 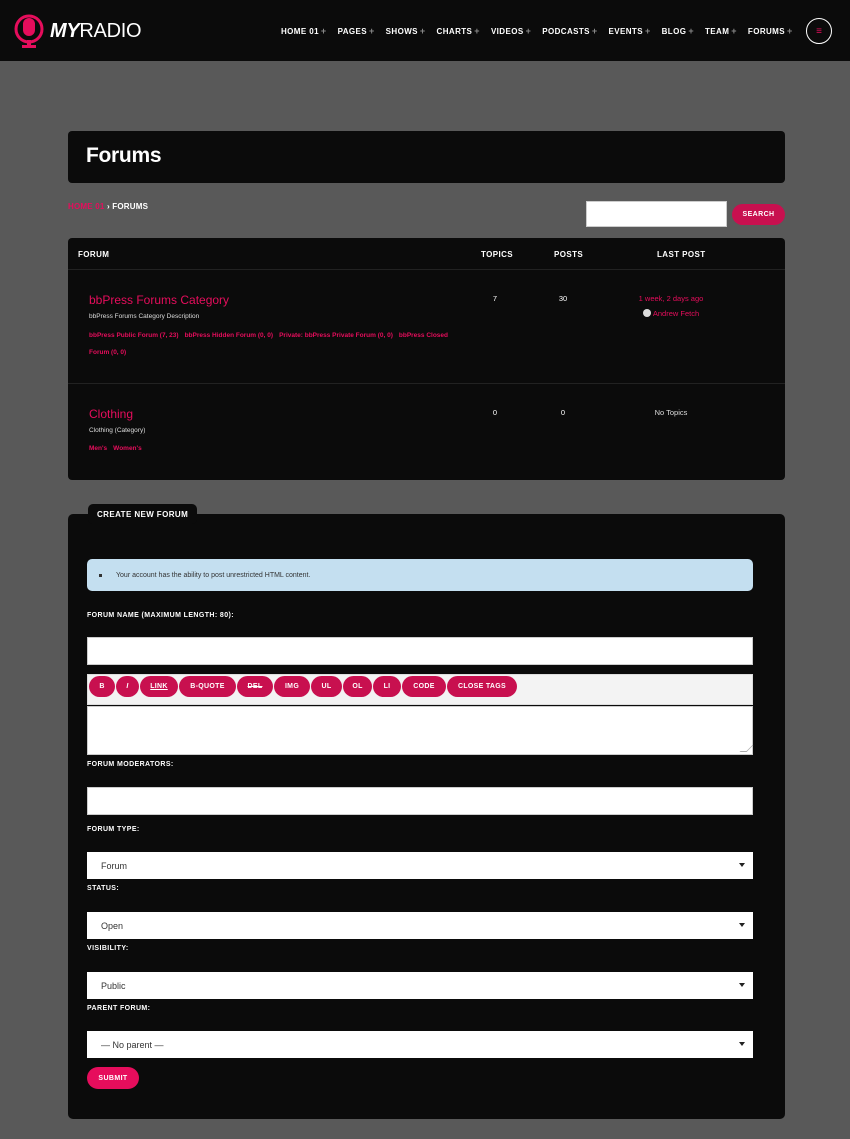 What do you see at coordinates (98, 448) in the screenshot?
I see `subforum-link: Men's` at bounding box center [98, 448].